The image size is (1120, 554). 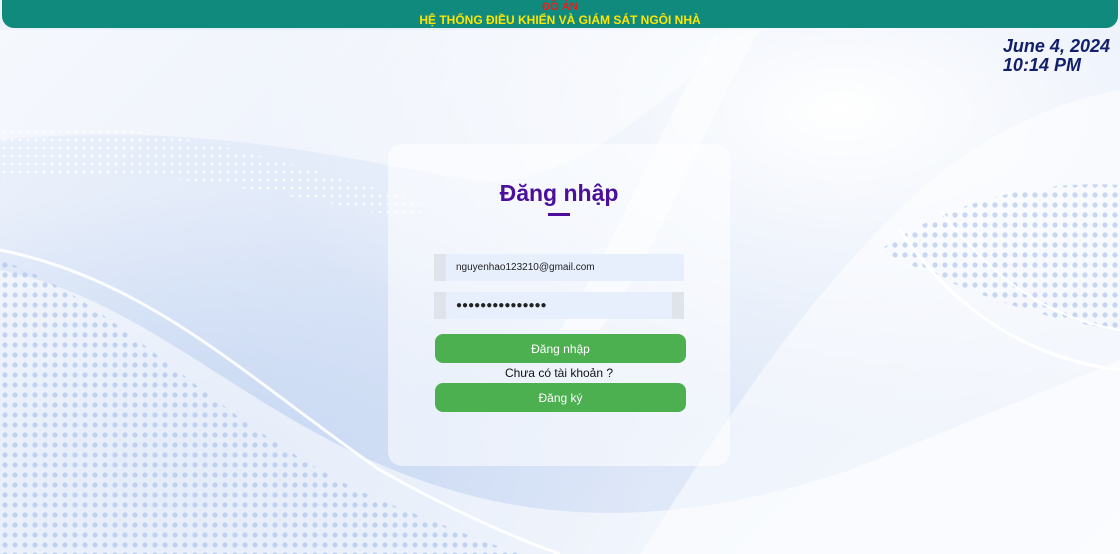 What do you see at coordinates (559, 214) in the screenshot?
I see `title-underline` at bounding box center [559, 214].